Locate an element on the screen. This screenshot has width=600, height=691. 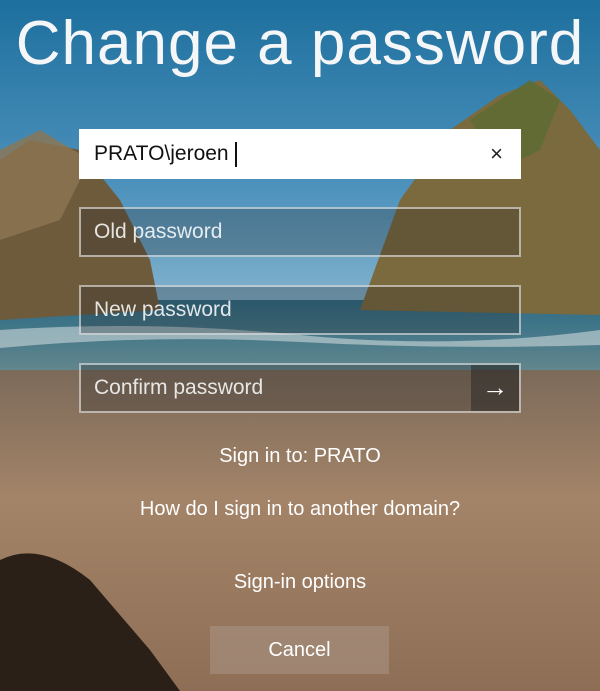
submit-arrow-icon: → is located at coordinates (495, 388).